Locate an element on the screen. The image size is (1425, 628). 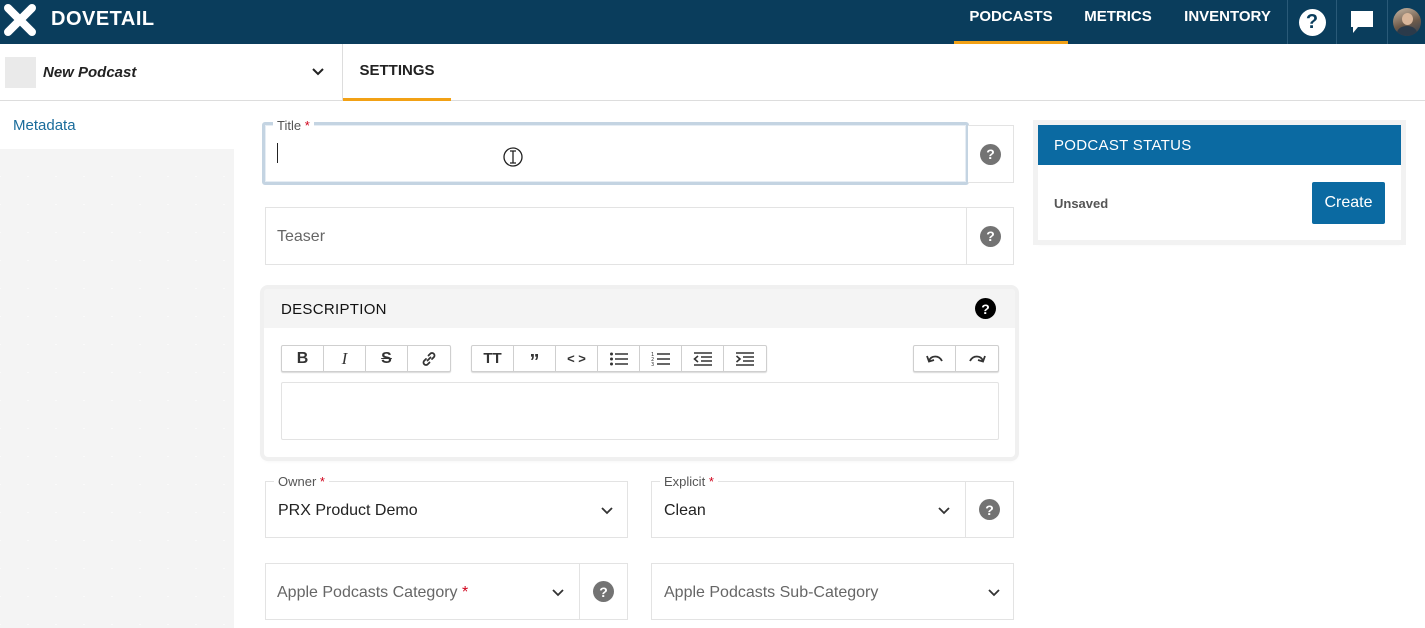
strikethrough-button: S is located at coordinates (387, 358).